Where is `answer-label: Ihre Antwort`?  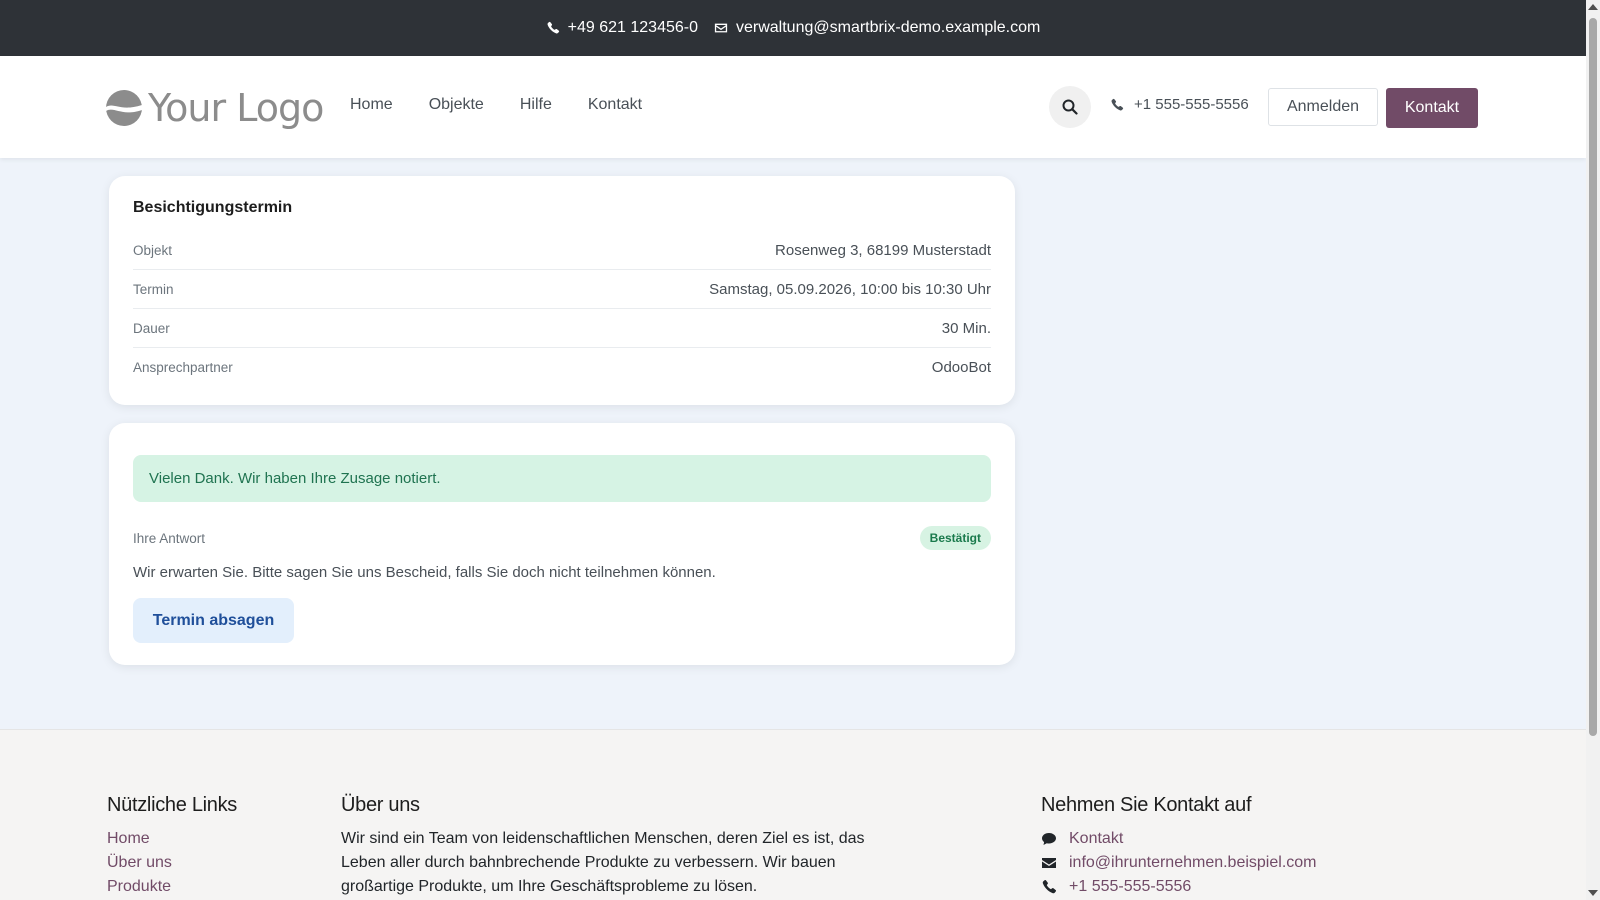
answer-label: Ihre Antwort is located at coordinates (169, 538).